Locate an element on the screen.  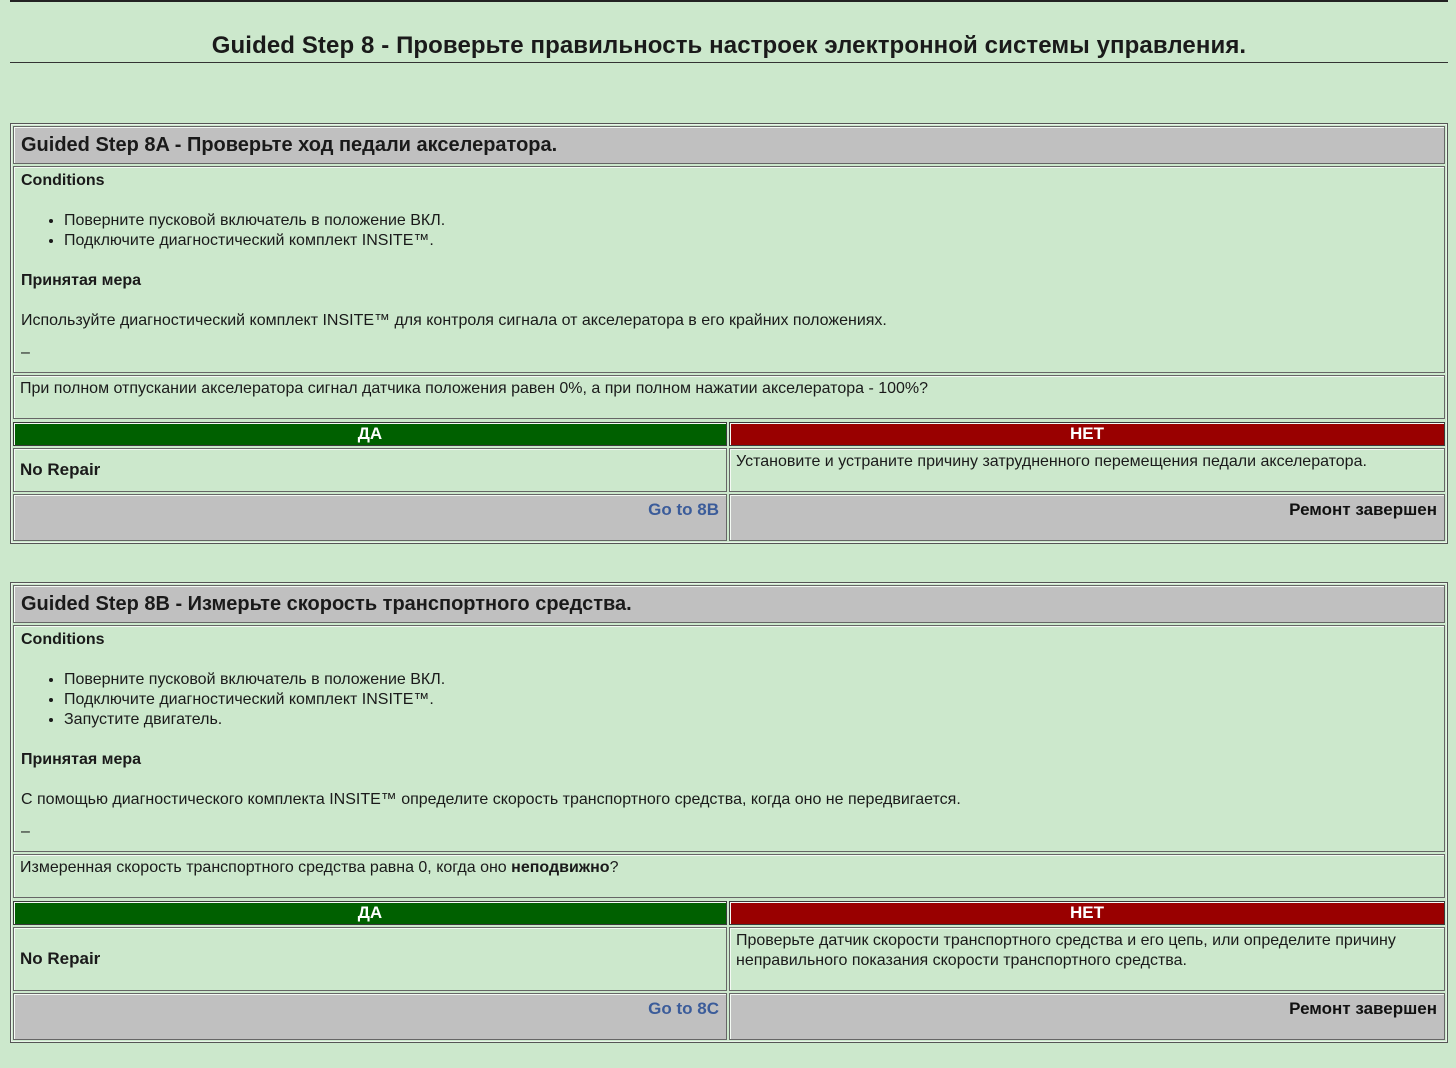
goto-8c-link: Go to 8C is located at coordinates (683, 1008).